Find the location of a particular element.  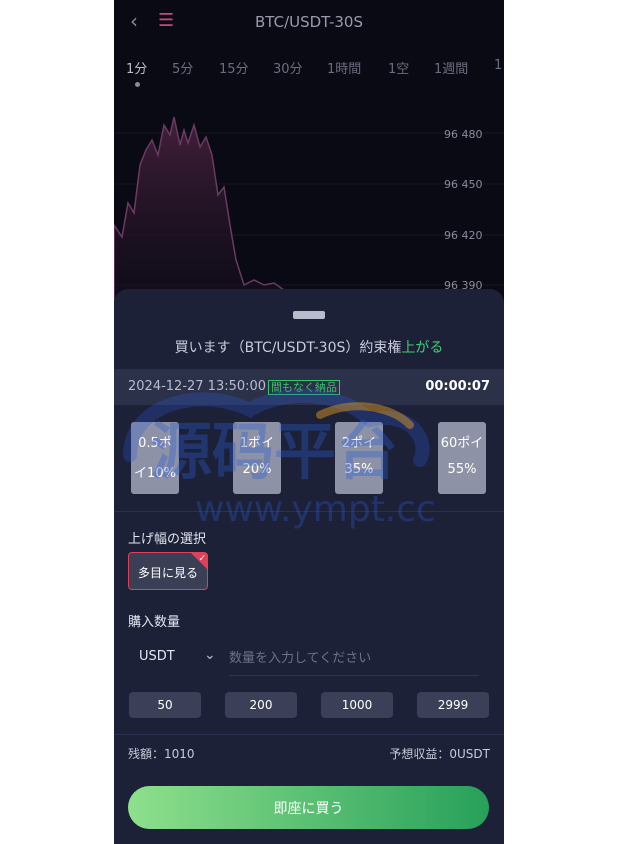

quantity-label: 購入数量 is located at coordinates (154, 622).